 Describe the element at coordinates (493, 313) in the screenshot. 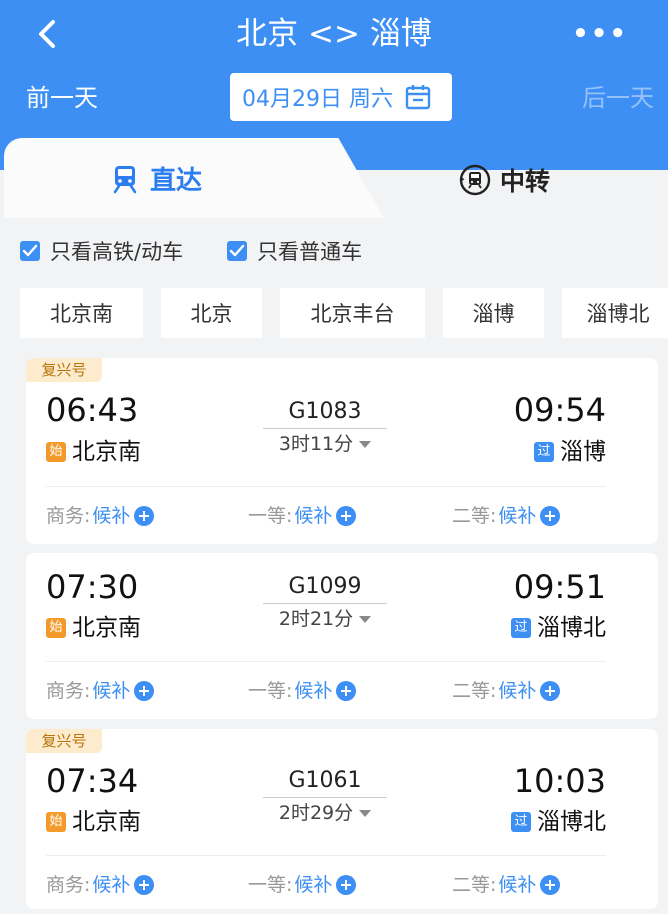

I see `station-chip: 淄博` at that location.